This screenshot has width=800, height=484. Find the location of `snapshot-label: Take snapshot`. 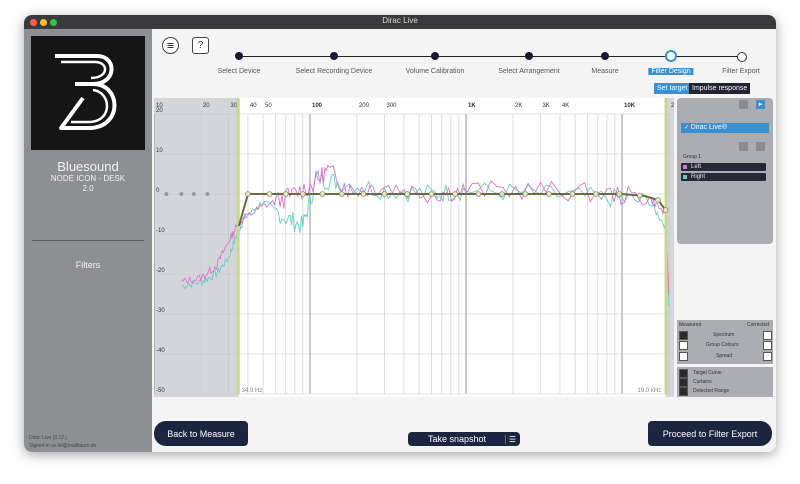

snapshot-label: Take snapshot is located at coordinates (457, 439).